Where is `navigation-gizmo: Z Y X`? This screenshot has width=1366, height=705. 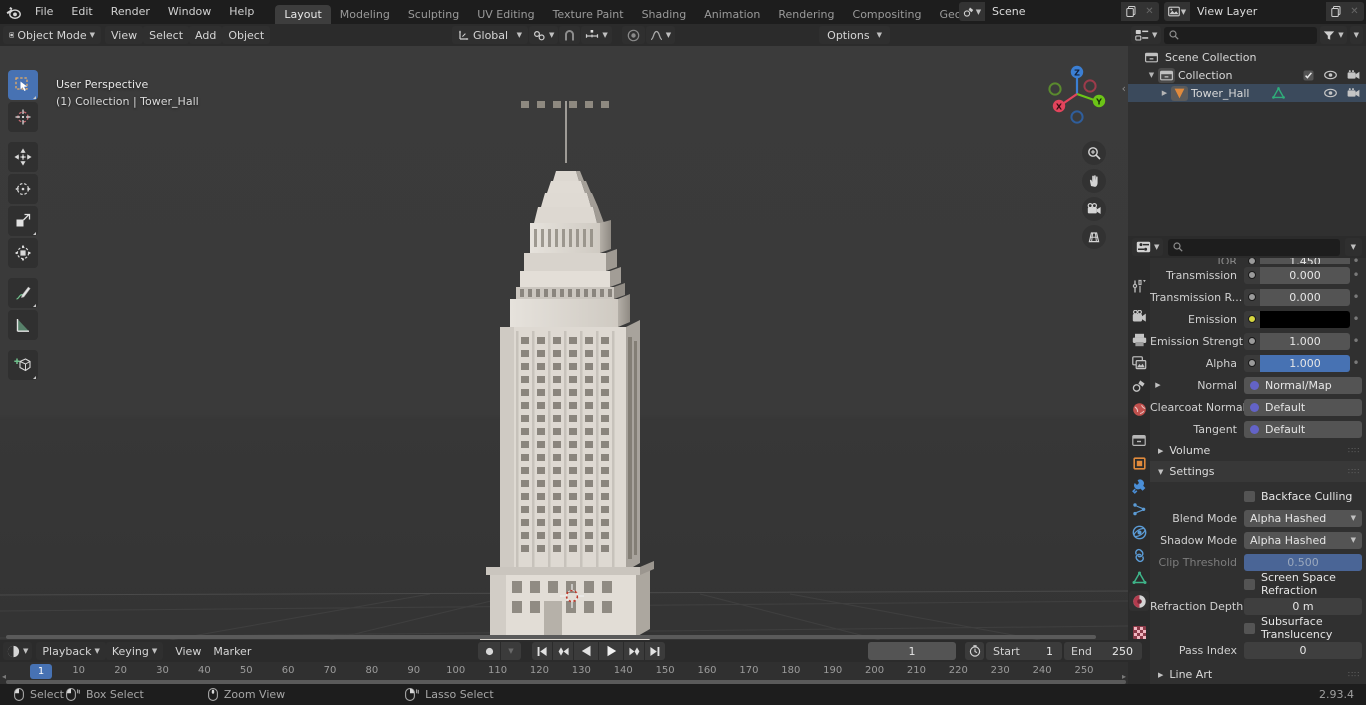 navigation-gizmo: Z Y X is located at coordinates (1077, 94).